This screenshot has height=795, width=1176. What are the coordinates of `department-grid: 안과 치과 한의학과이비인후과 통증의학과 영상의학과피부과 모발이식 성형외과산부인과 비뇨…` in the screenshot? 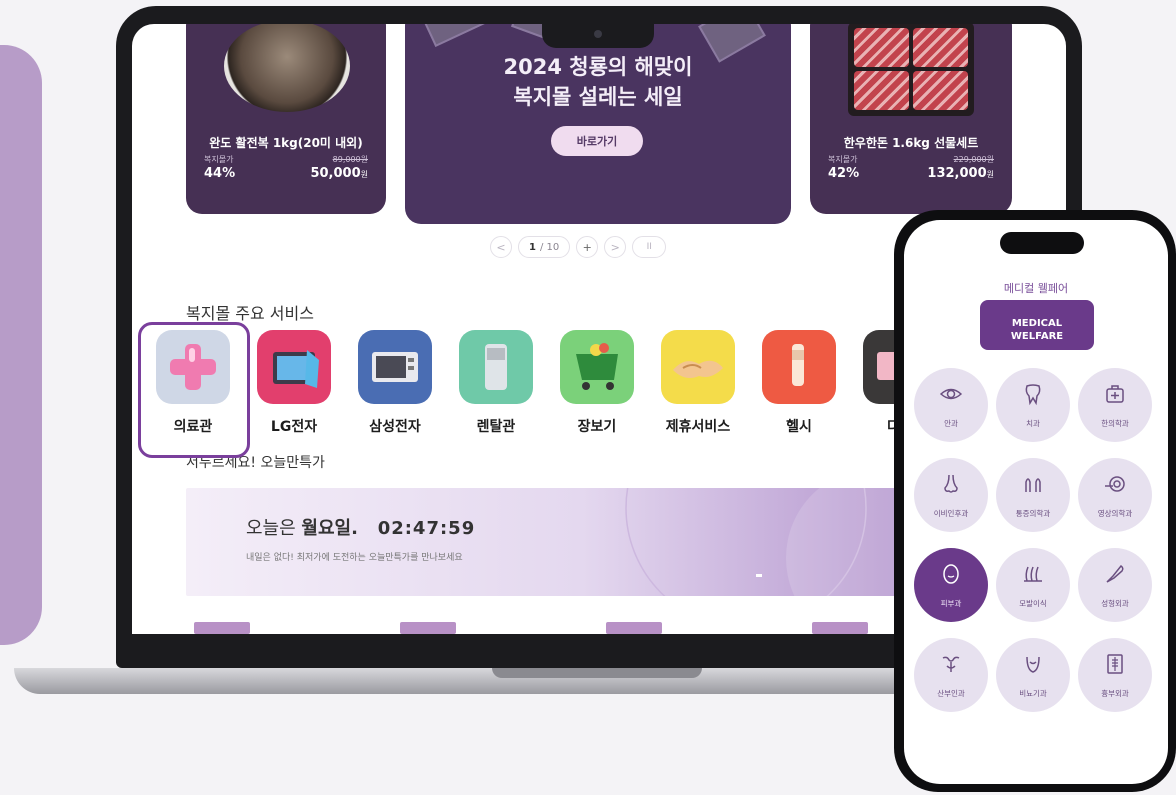 It's located at (1033, 540).